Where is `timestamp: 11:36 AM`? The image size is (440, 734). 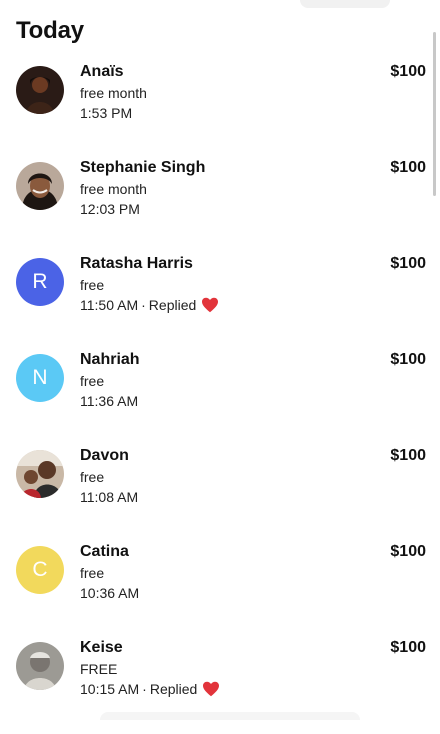
timestamp: 11:36 AM is located at coordinates (109, 401).